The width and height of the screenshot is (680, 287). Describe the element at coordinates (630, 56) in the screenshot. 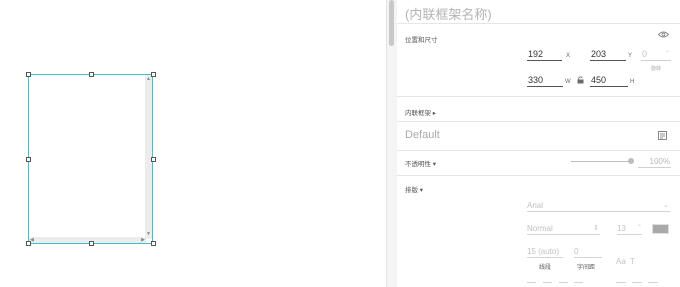

I see `y-unit-label: Y` at that location.